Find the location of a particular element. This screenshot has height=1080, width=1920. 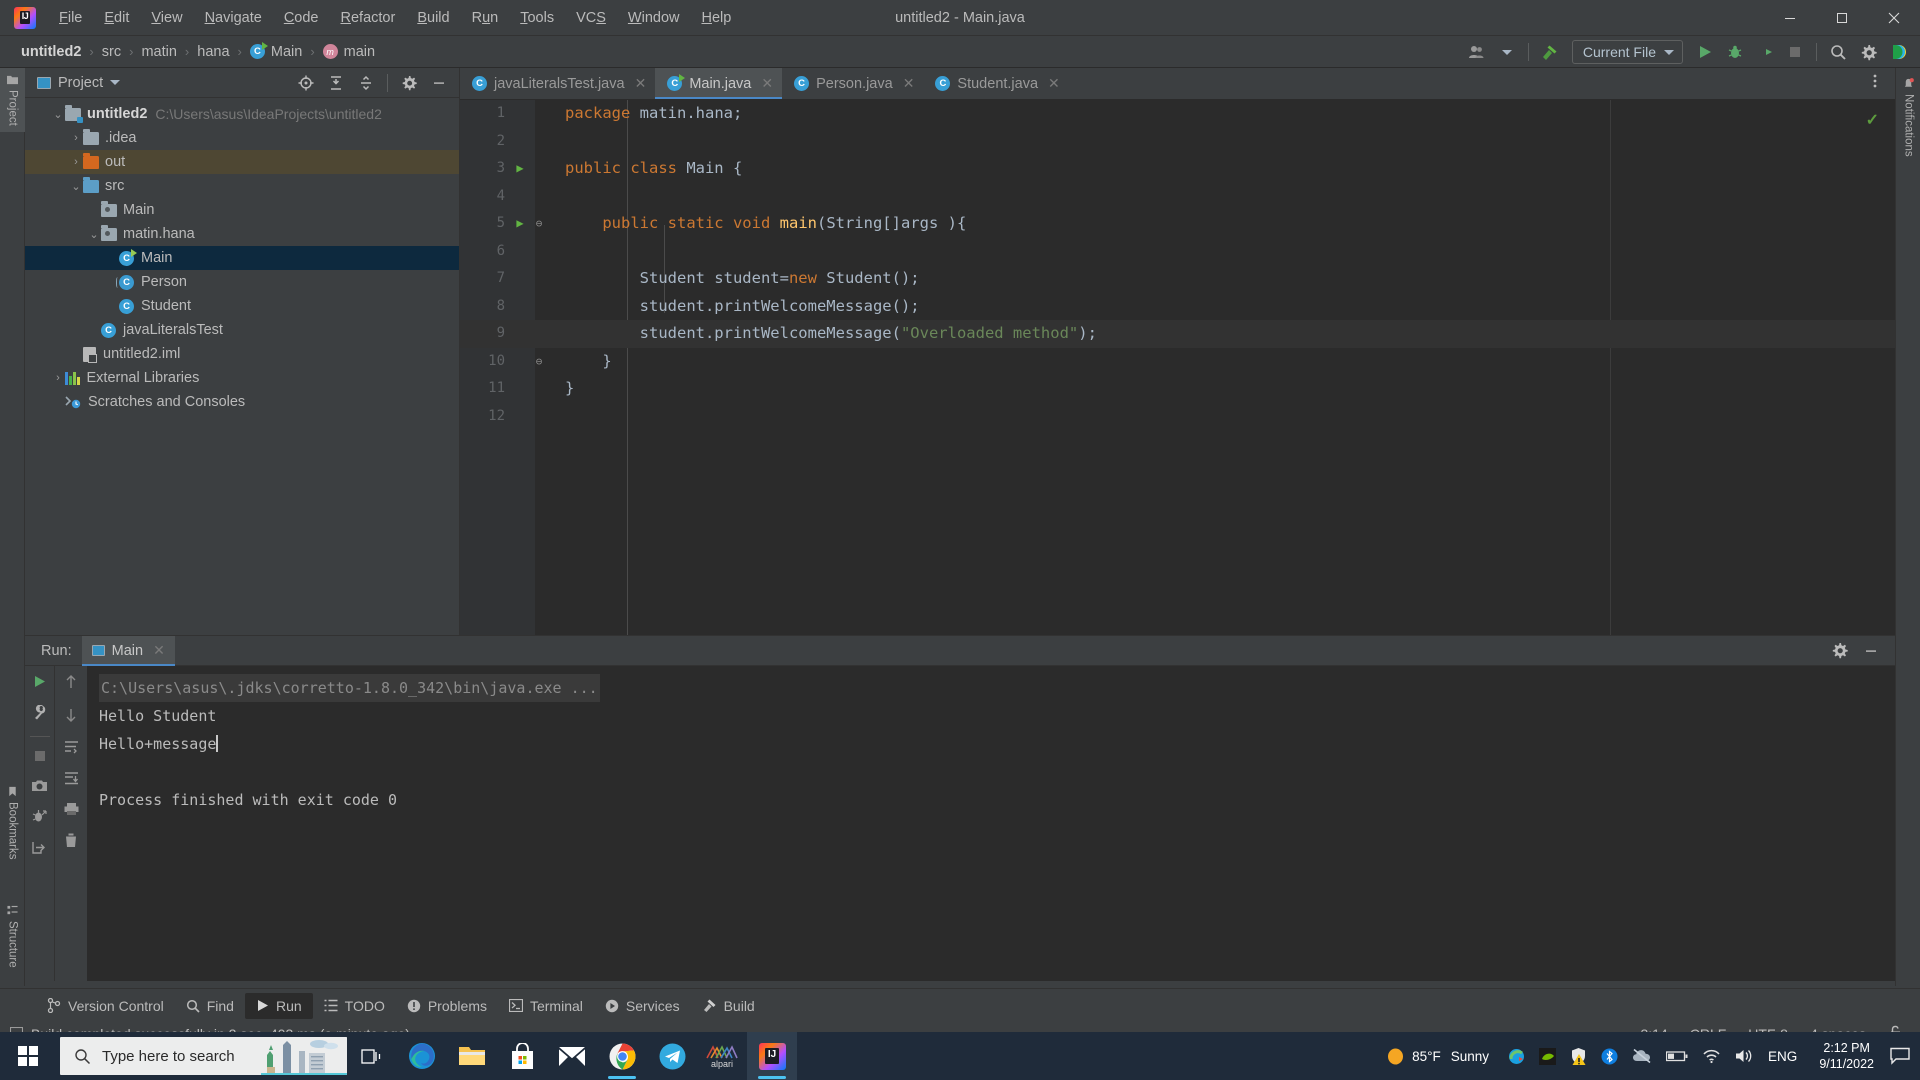

rerun-icon is located at coordinates (39, 683).